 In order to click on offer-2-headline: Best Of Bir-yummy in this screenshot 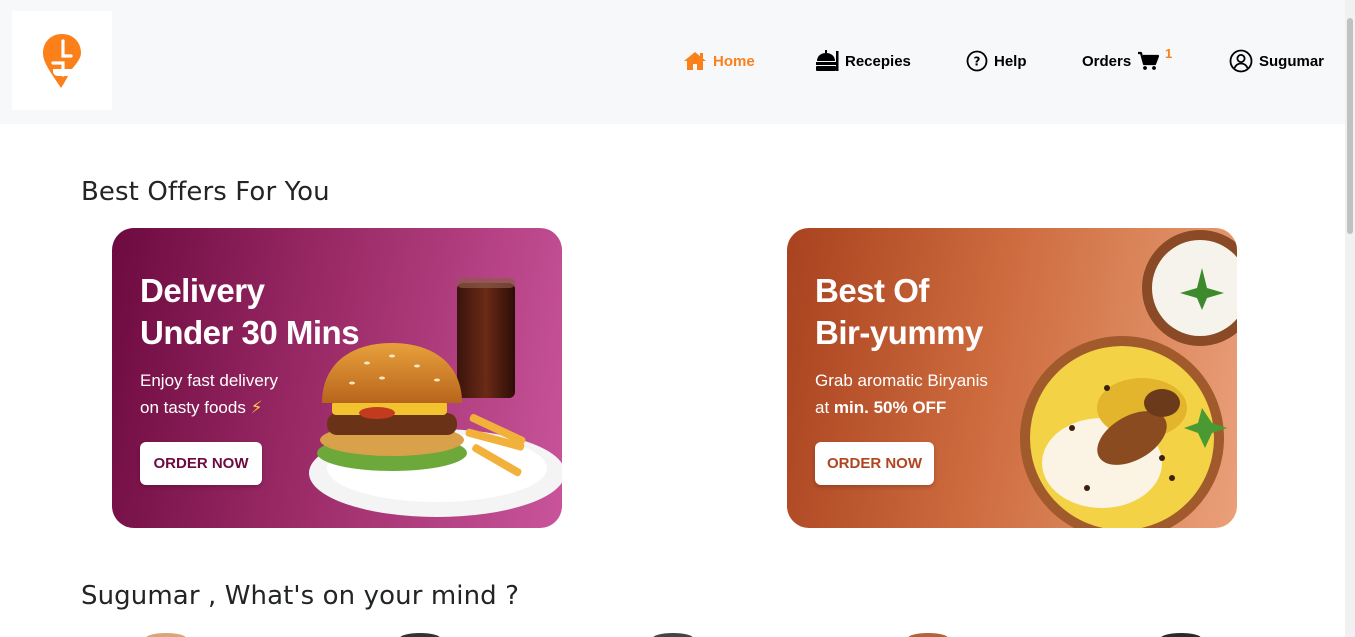, I will do `click(899, 312)`.